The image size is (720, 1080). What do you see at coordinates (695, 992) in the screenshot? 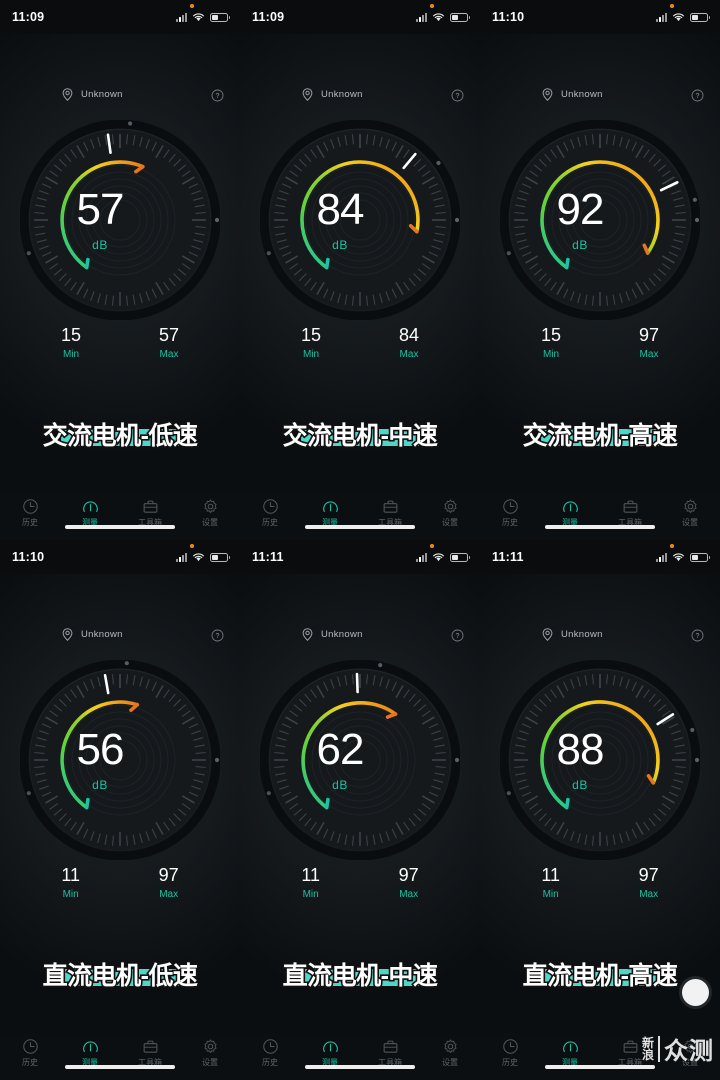
I see `floating-action-button` at bounding box center [695, 992].